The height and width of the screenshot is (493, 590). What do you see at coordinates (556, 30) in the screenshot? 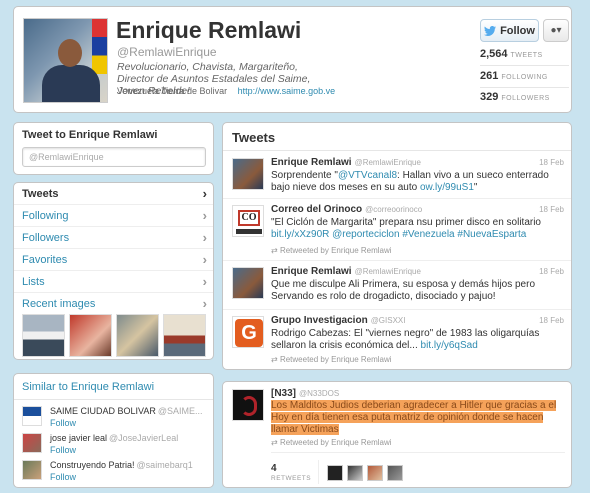
I see `user-actions-button: ●▾` at bounding box center [556, 30].